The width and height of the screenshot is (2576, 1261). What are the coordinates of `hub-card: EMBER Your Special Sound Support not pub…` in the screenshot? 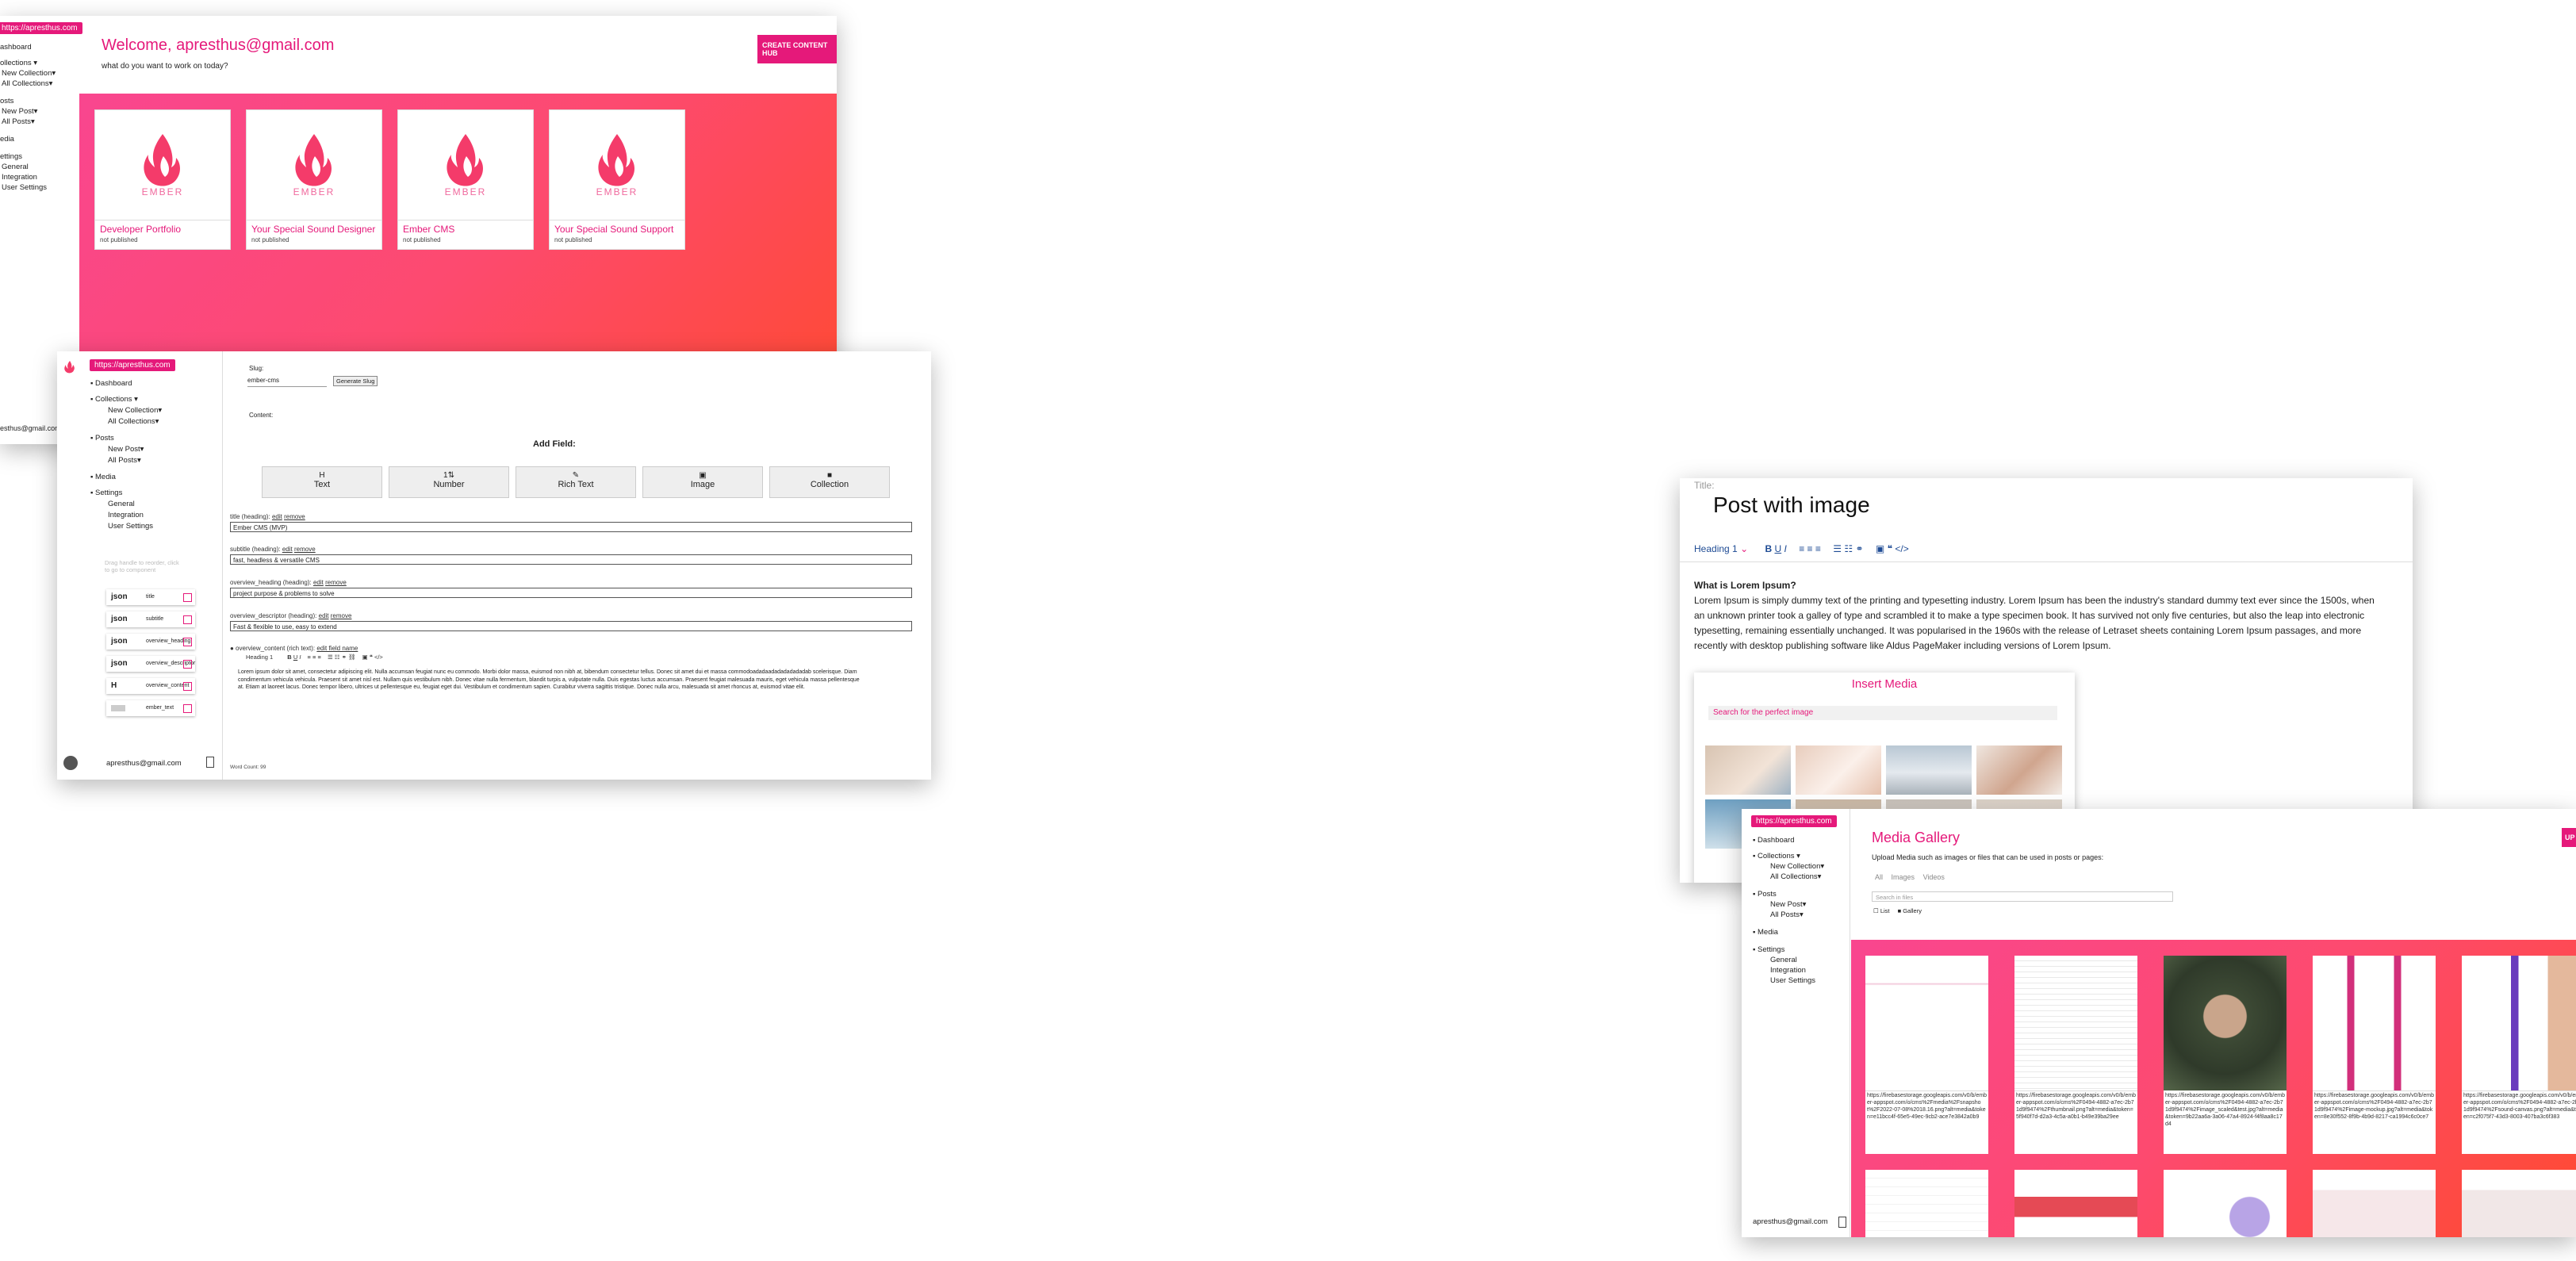 It's located at (617, 179).